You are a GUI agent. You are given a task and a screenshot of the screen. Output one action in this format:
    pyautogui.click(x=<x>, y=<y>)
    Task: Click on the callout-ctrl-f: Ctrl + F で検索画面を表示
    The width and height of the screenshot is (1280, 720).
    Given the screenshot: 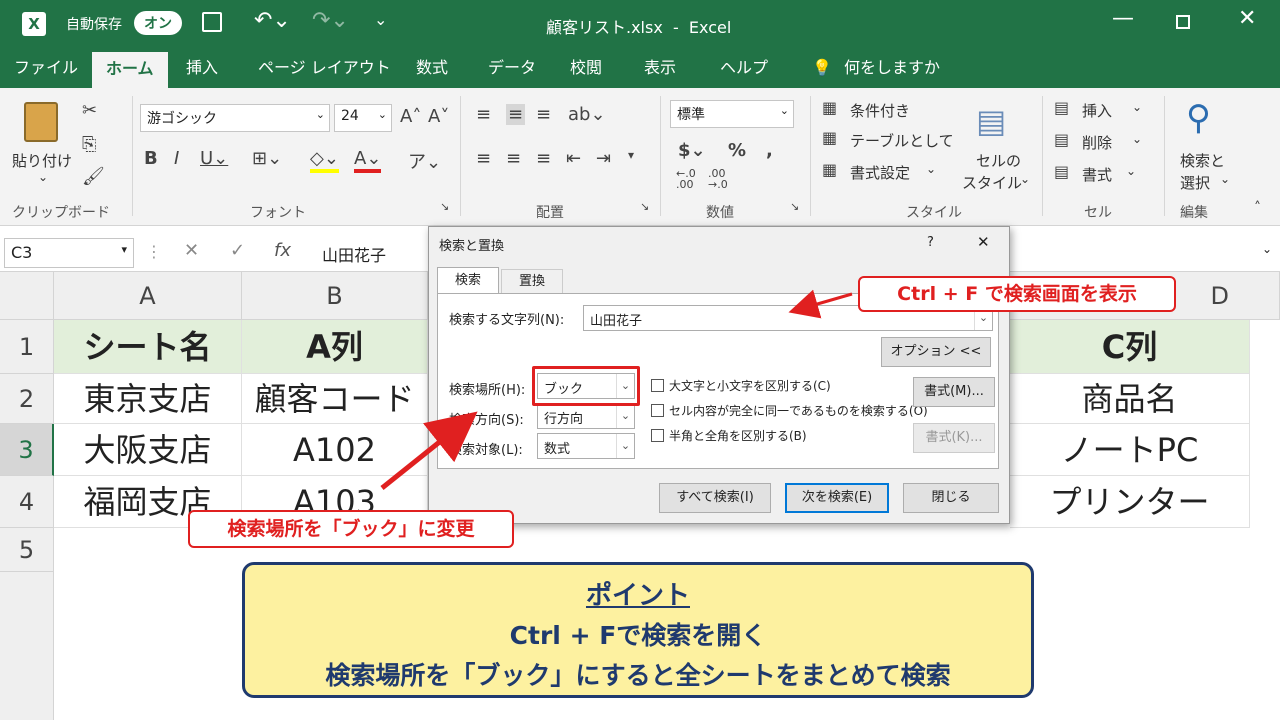 What is the action you would take?
    pyautogui.click(x=1017, y=294)
    